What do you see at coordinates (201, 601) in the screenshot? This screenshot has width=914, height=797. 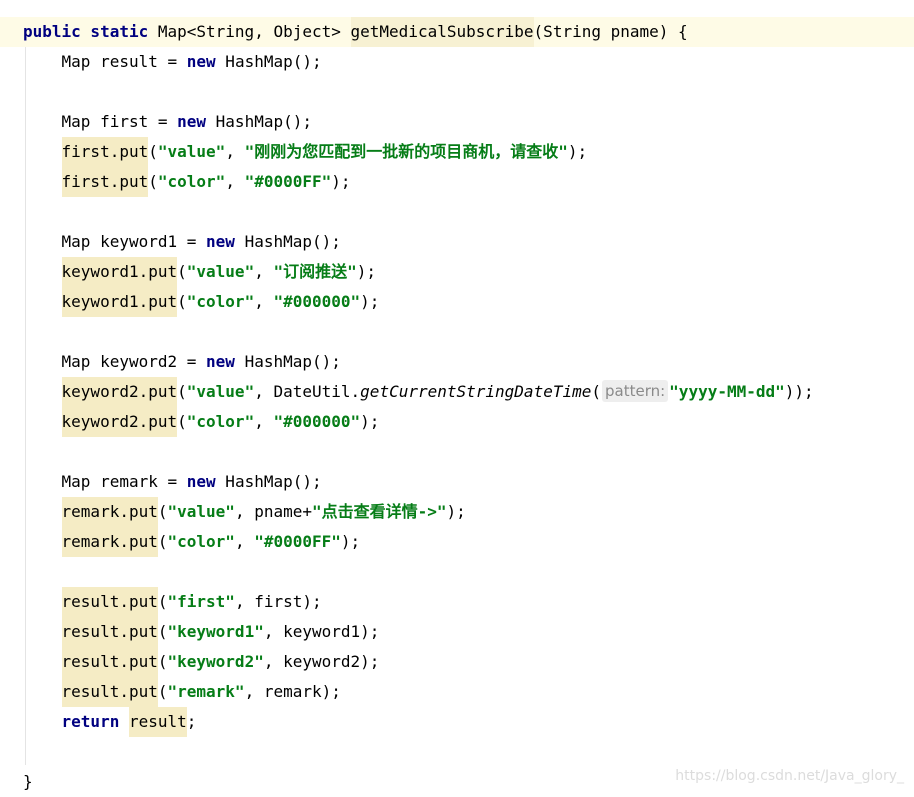 I see `code-token: "first"` at bounding box center [201, 601].